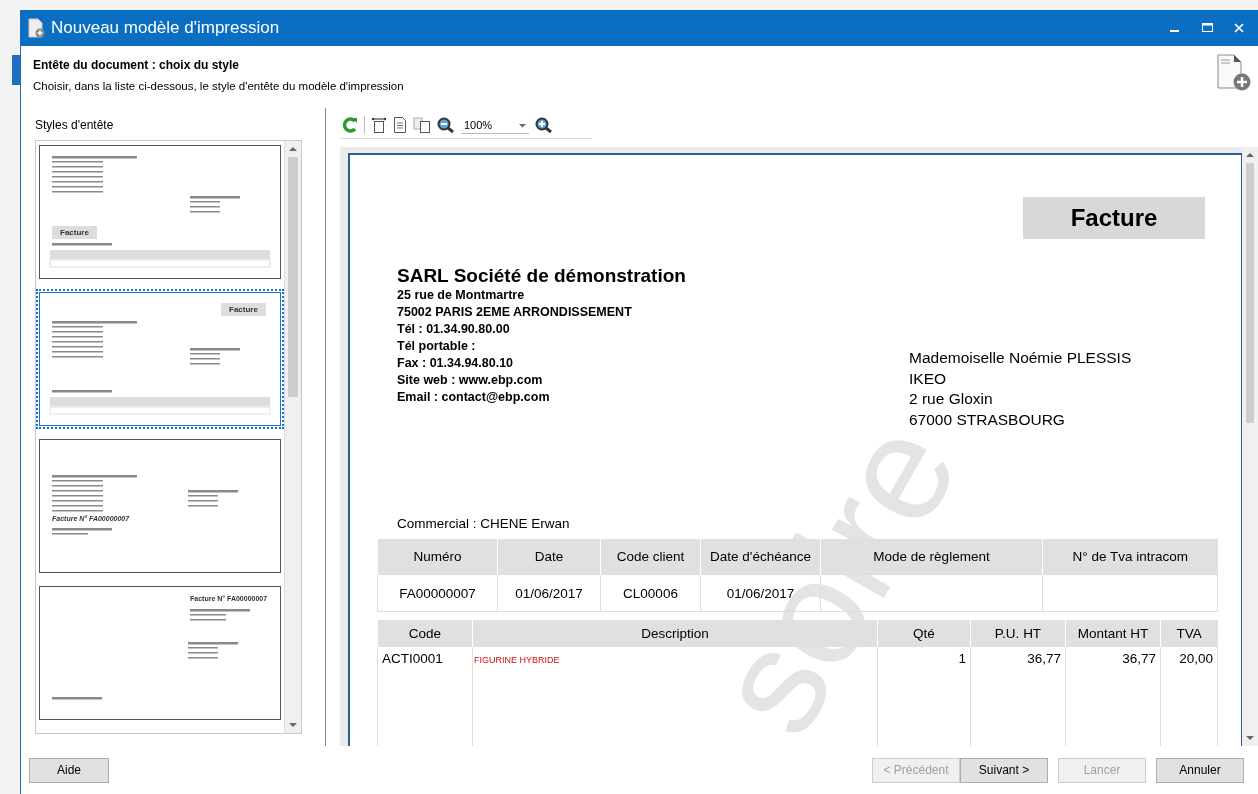  What do you see at coordinates (928, 378) in the screenshot?
I see `recipient-line: IKEO` at bounding box center [928, 378].